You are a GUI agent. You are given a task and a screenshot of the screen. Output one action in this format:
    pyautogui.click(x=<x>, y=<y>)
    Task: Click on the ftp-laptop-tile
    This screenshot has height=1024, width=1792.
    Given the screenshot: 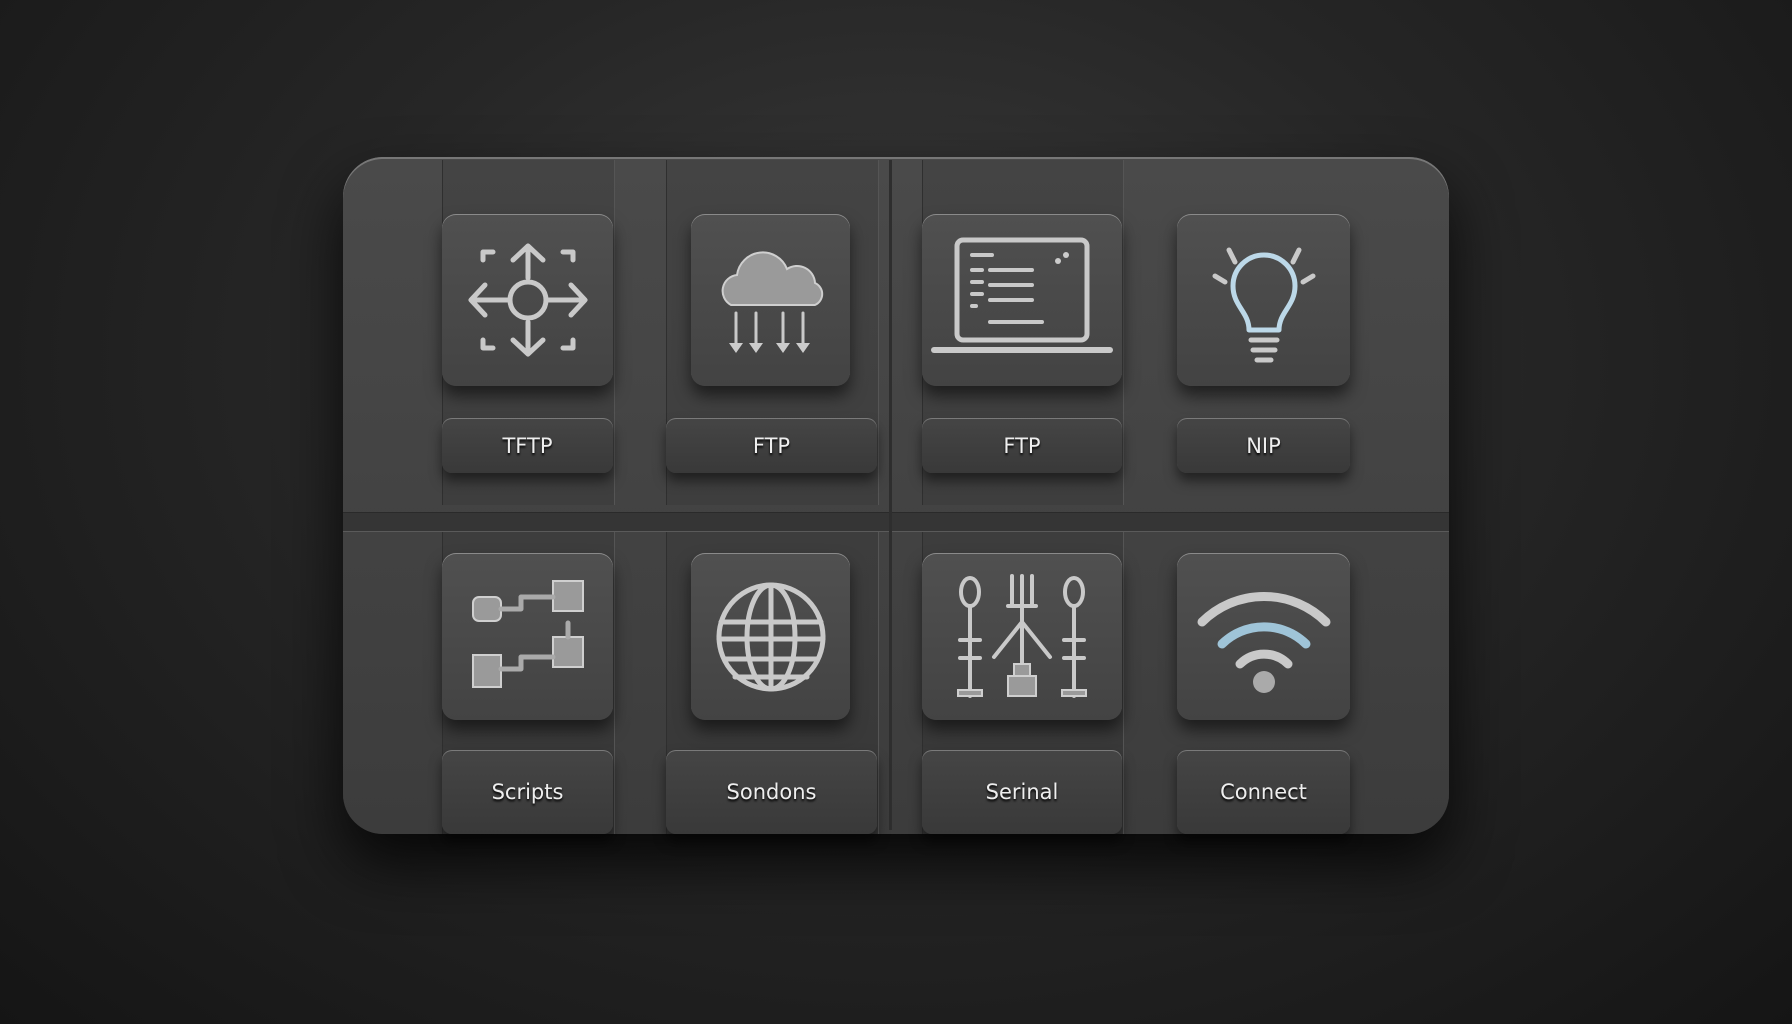 What is the action you would take?
    pyautogui.click(x=1022, y=300)
    